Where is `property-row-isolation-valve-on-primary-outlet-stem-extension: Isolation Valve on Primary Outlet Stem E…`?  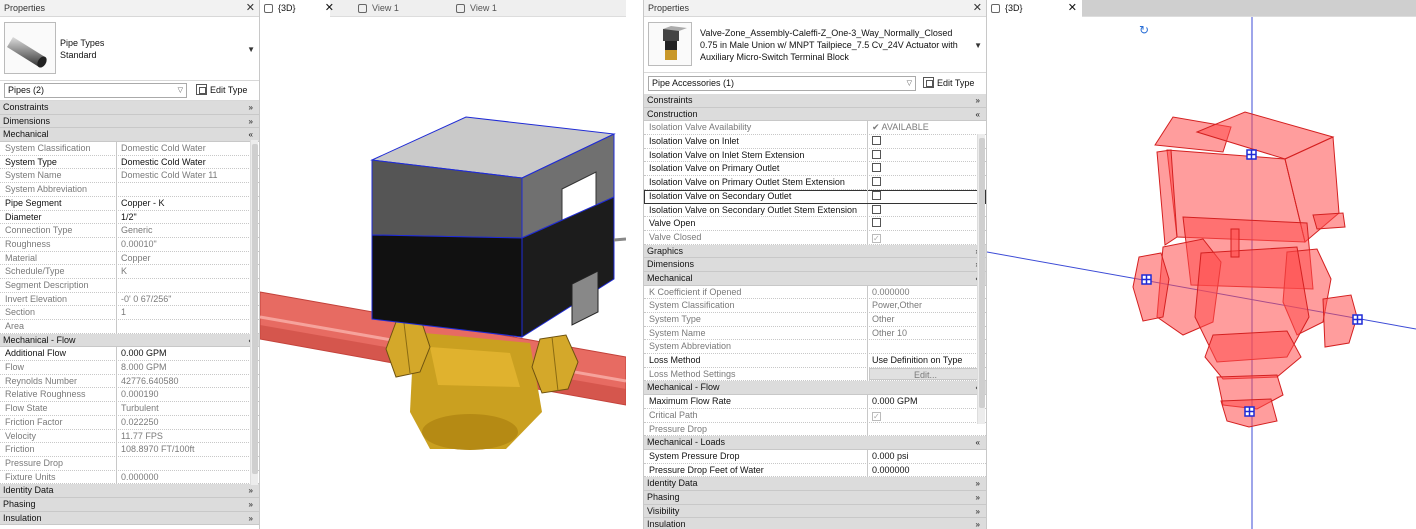
property-row-isolation-valve-on-primary-outlet-stem-extension: Isolation Valve on Primary Outlet Stem E… is located at coordinates (815, 183).